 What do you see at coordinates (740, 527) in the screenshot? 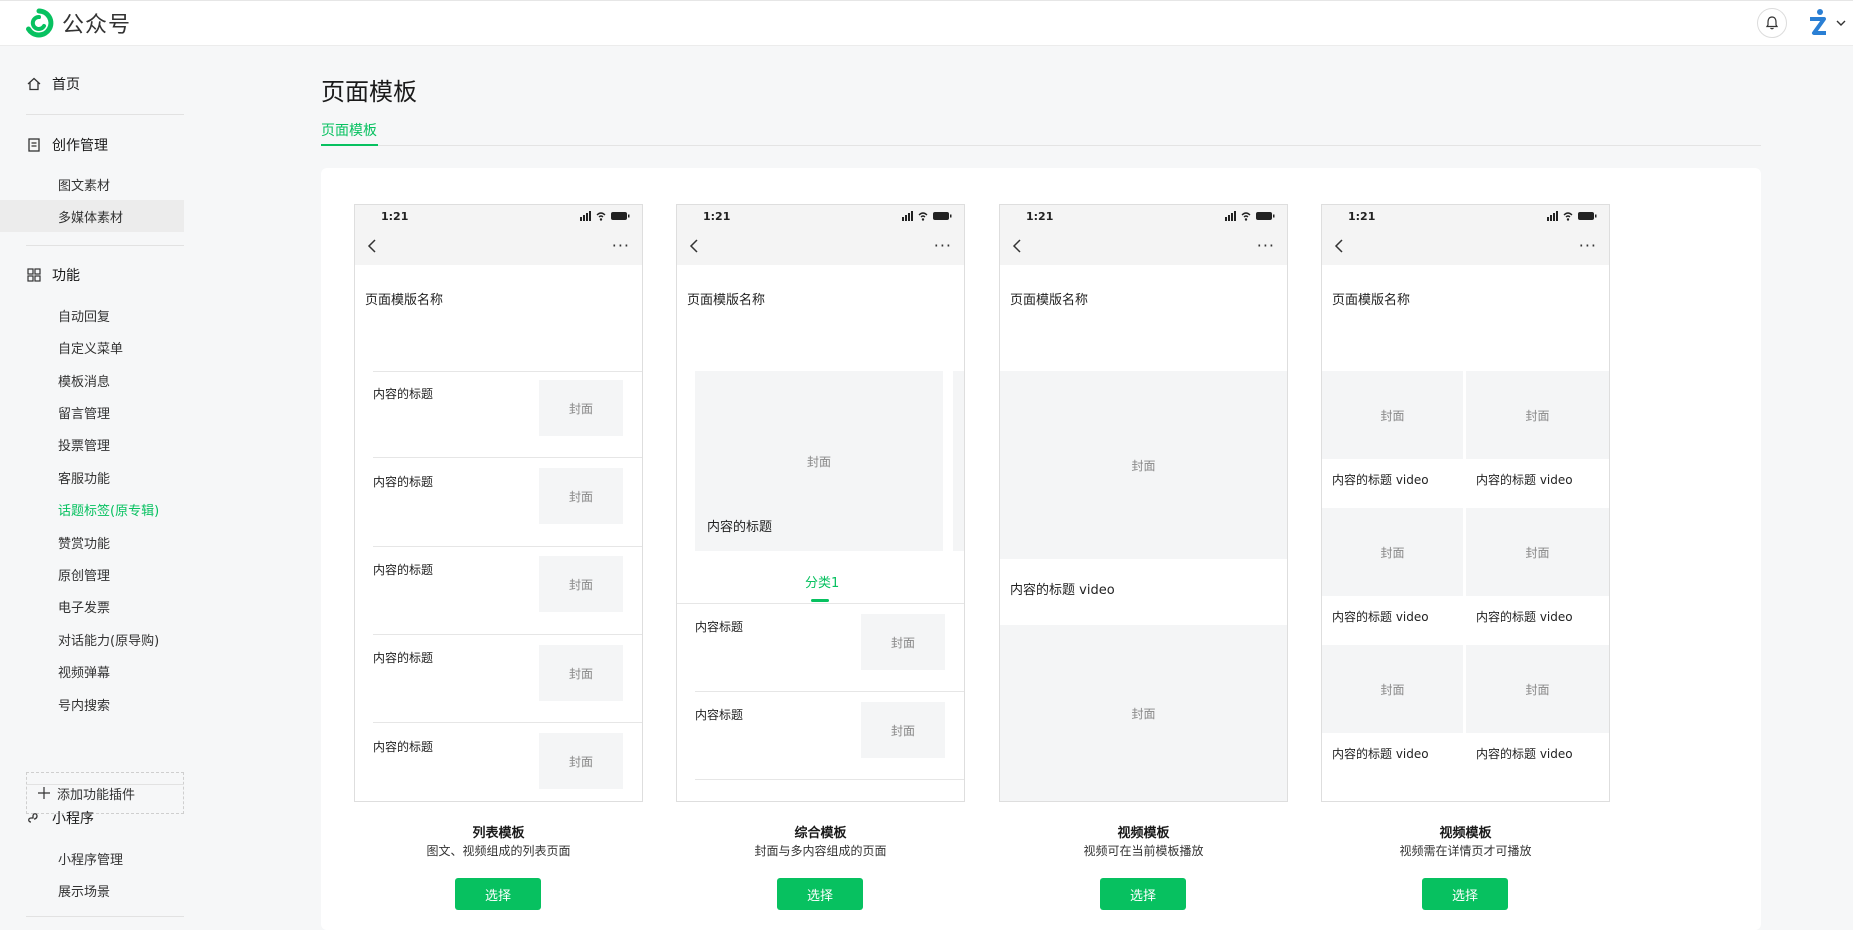
I see `hero-title: 内容的标题` at bounding box center [740, 527].